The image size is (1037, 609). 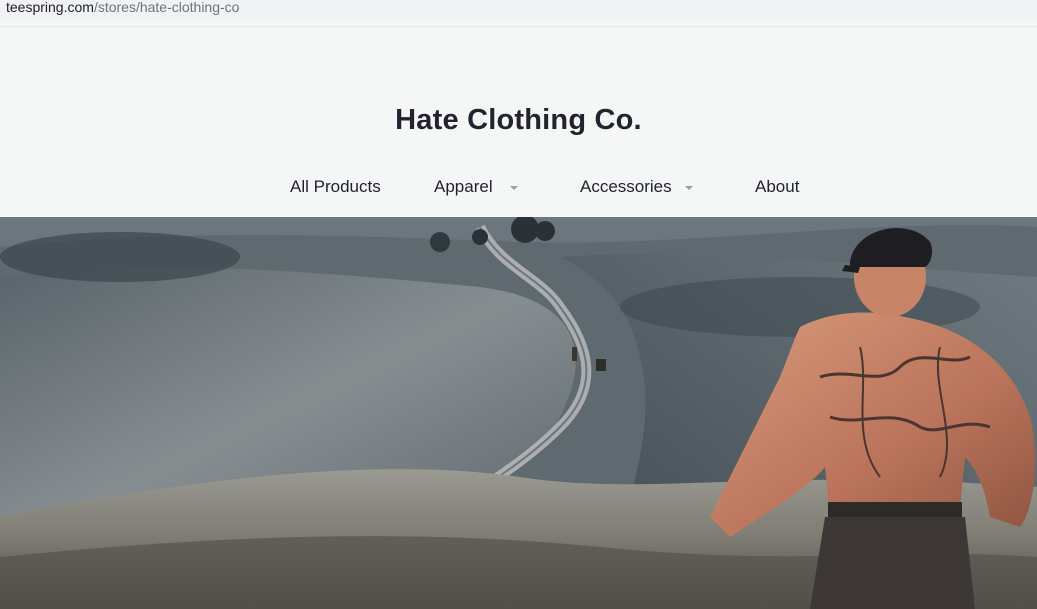 What do you see at coordinates (463, 186) in the screenshot?
I see `nav-apparel-label: Apparel` at bounding box center [463, 186].